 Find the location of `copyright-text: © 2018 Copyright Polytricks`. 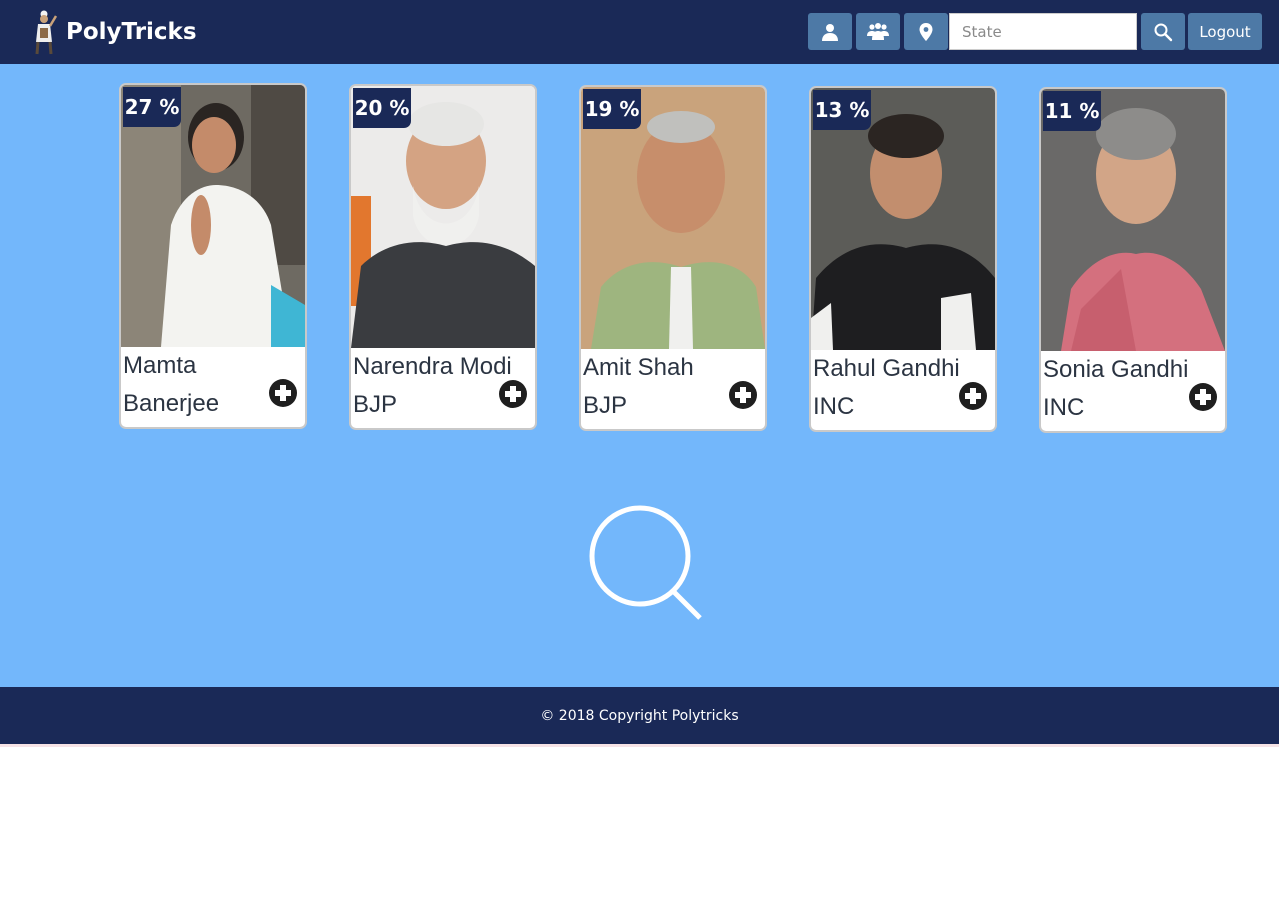

copyright-text: © 2018 Copyright Polytricks is located at coordinates (639, 715).